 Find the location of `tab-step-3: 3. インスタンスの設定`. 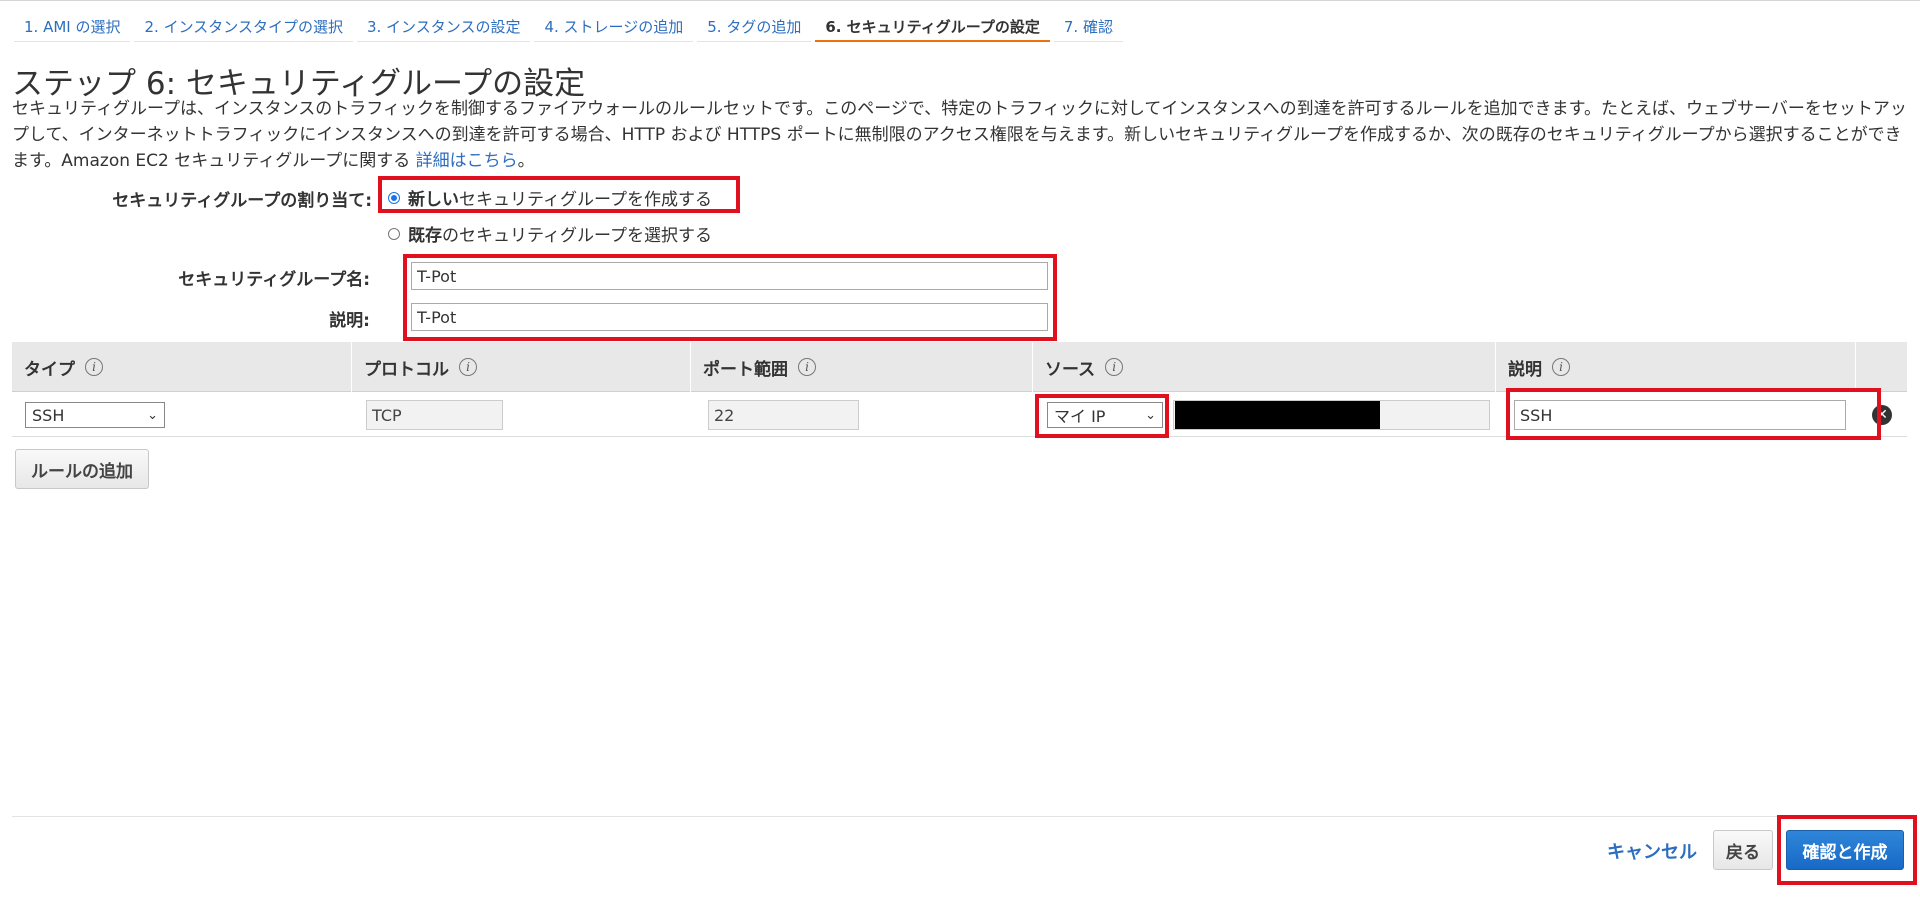

tab-step-3: 3. インスタンスの設定 is located at coordinates (443, 27).